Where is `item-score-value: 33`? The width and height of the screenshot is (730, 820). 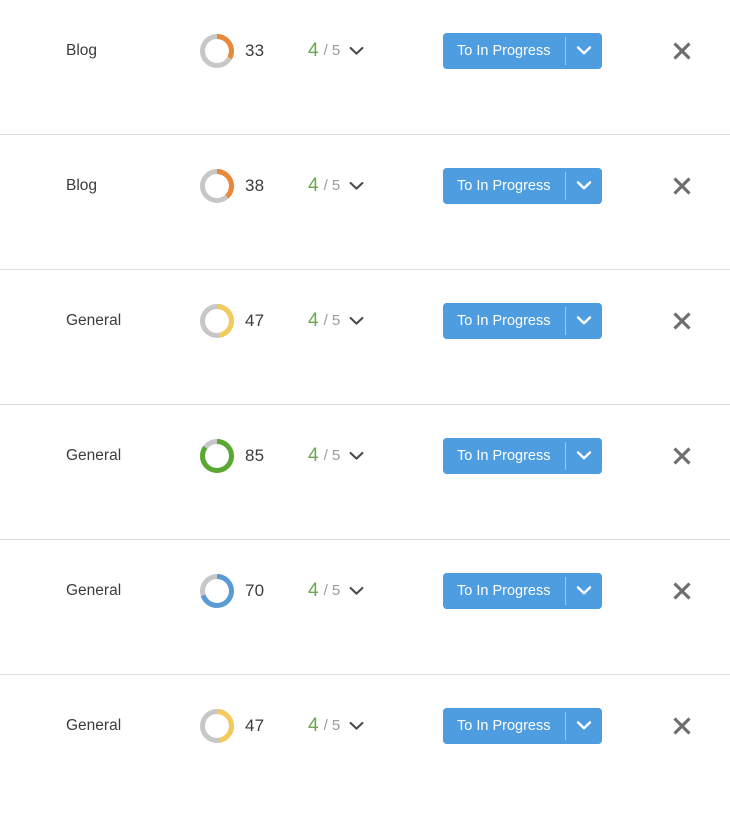
item-score-value: 33 is located at coordinates (255, 50).